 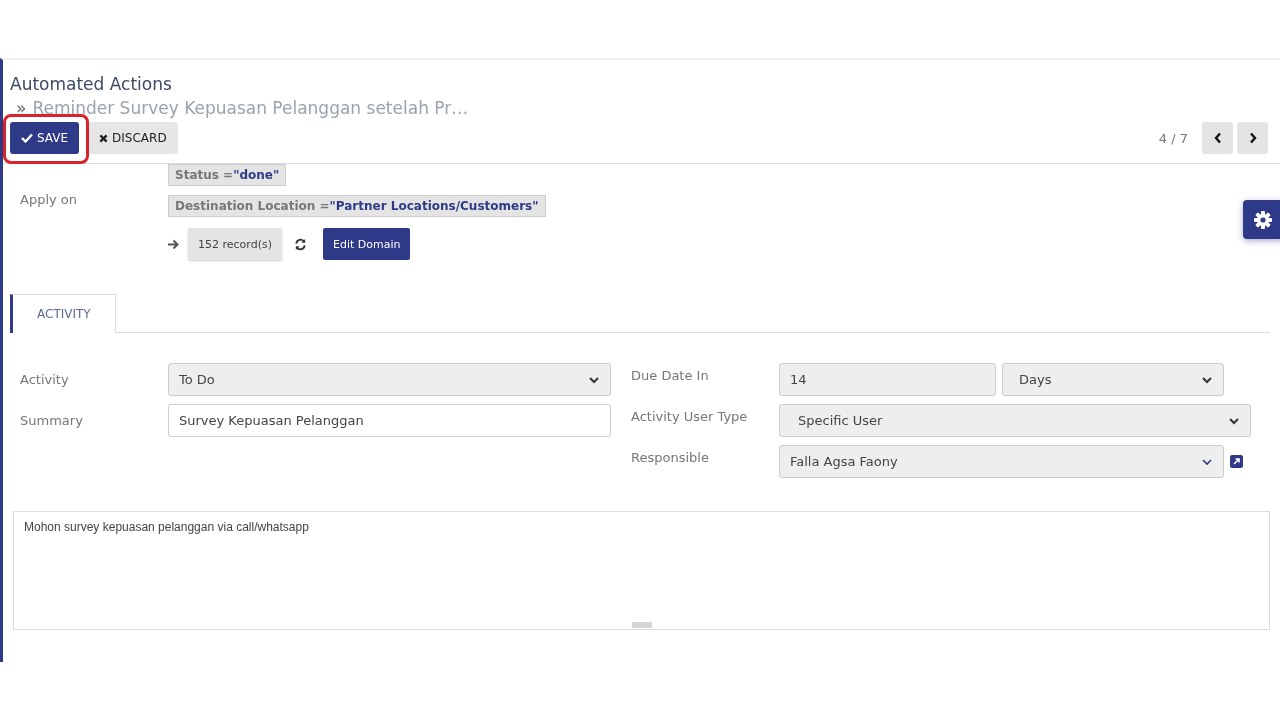 What do you see at coordinates (639, 84) in the screenshot?
I see `breadcrumb-link: Automated Actions` at bounding box center [639, 84].